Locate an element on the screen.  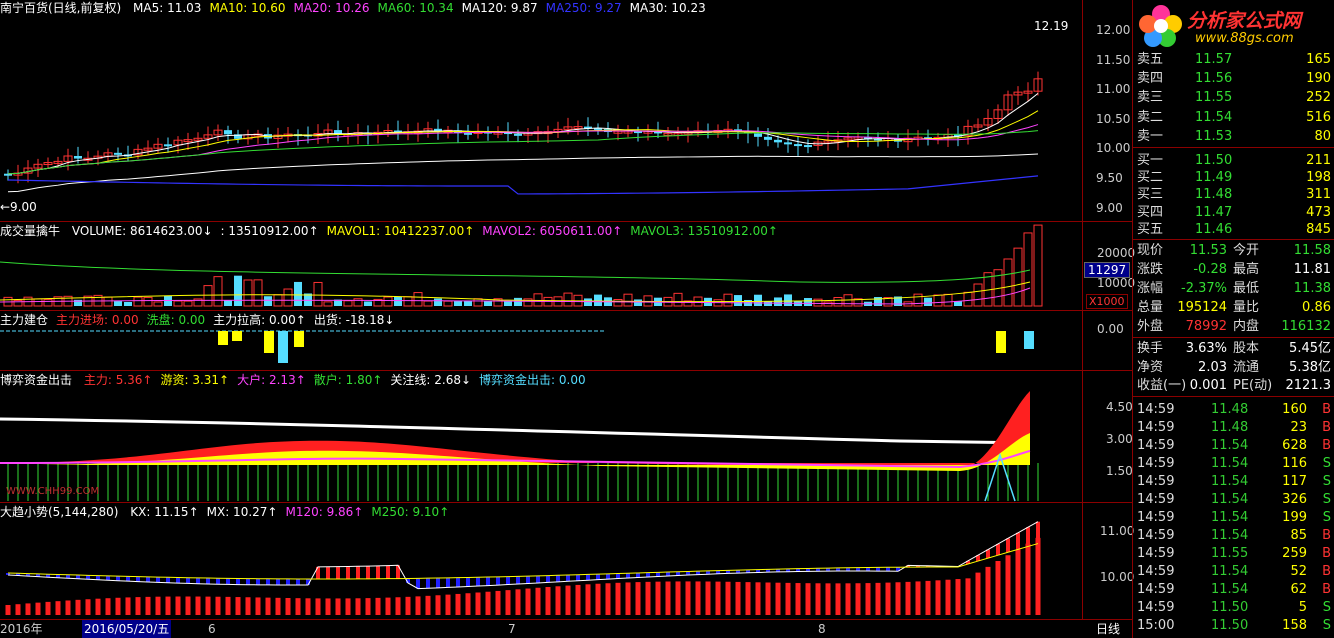
focus-line is located at coordinates (515, 431).